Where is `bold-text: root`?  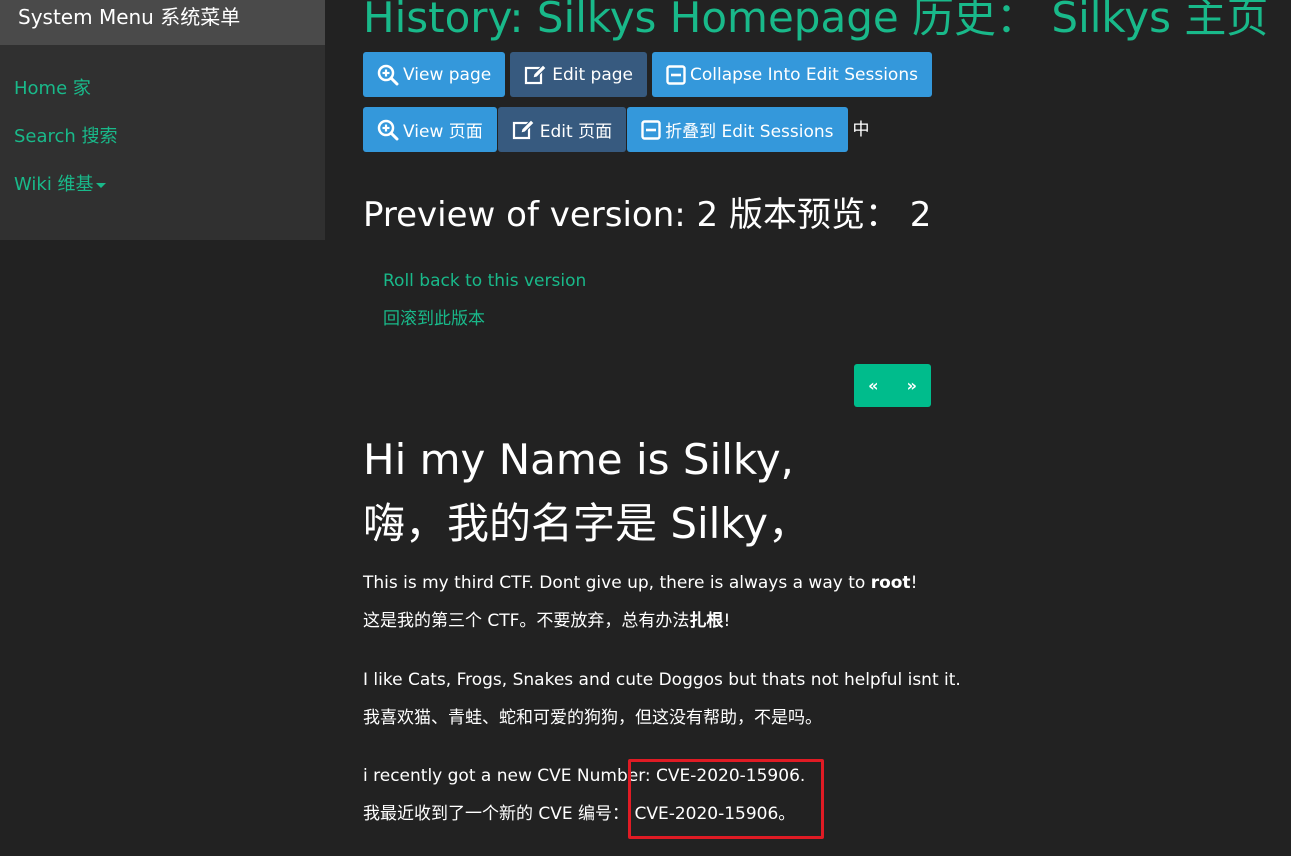 bold-text: root is located at coordinates (890, 583).